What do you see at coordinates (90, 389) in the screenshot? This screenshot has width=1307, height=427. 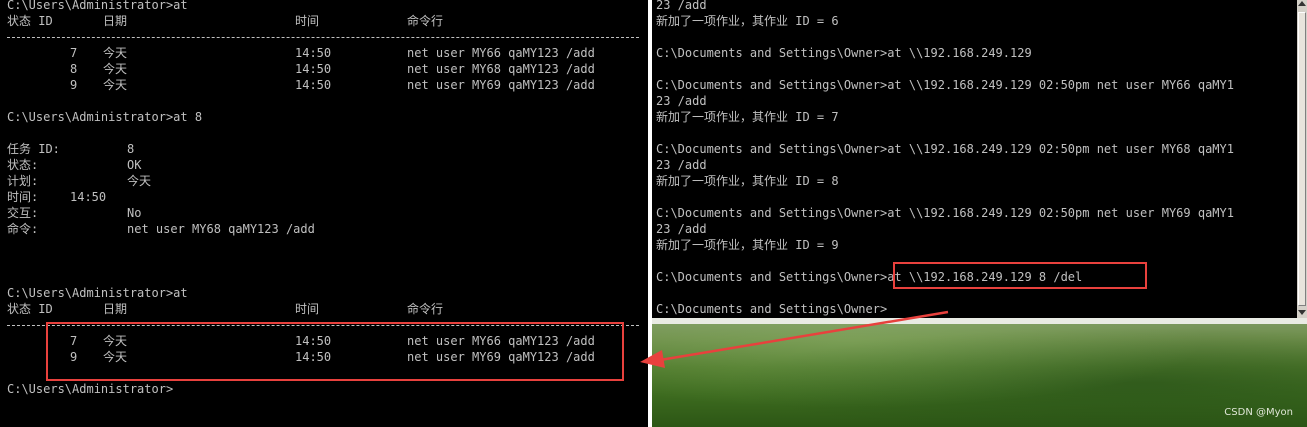 I see `prompt-current: C:\Users\Administrator>` at bounding box center [90, 389].